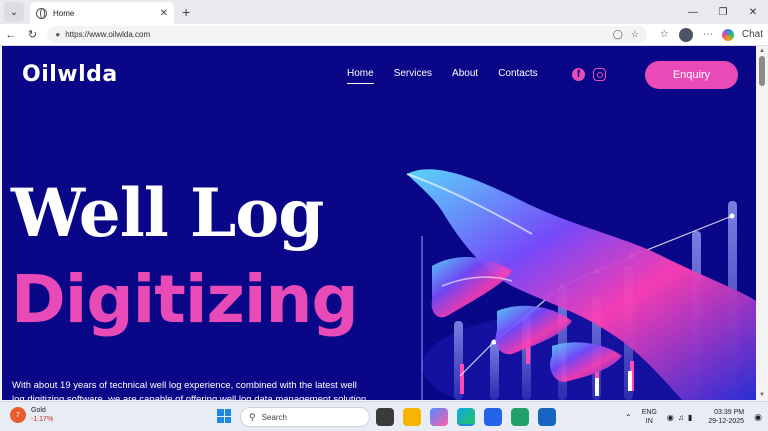 The width and height of the screenshot is (768, 431). What do you see at coordinates (412, 417) in the screenshot?
I see `file-explorer-icon` at bounding box center [412, 417].